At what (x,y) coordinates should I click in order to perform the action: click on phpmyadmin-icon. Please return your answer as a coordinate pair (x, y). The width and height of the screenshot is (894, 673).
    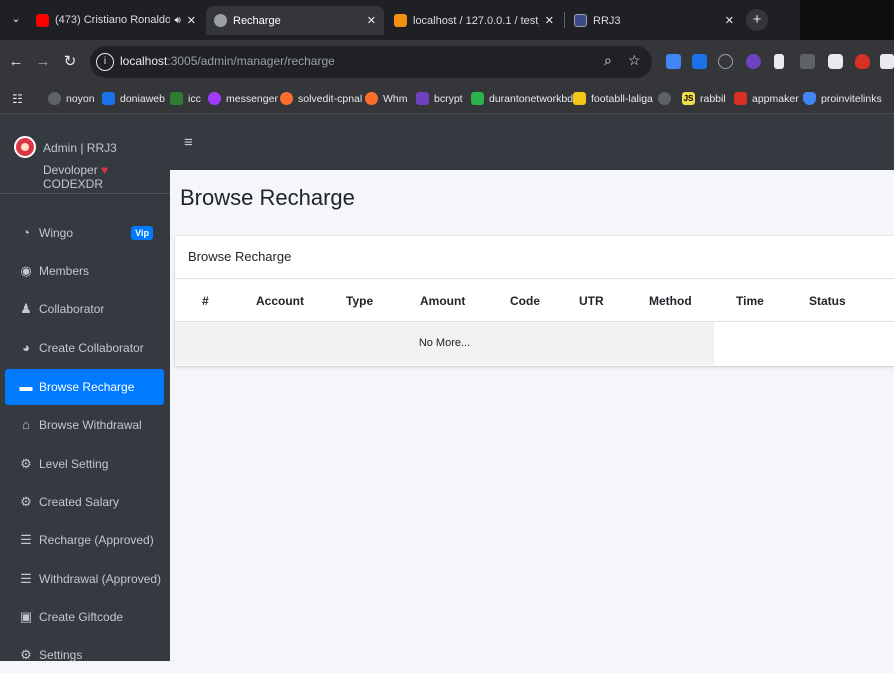
    Looking at the image, I should click on (400, 20).